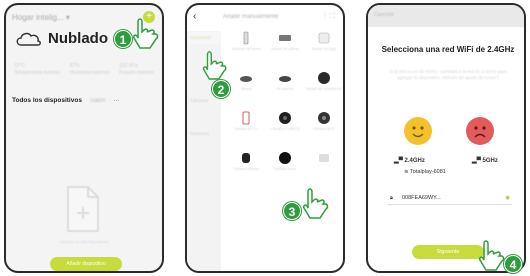  I want to click on empty-state-text: Todavía no hay dispositivos, so click(84, 241).